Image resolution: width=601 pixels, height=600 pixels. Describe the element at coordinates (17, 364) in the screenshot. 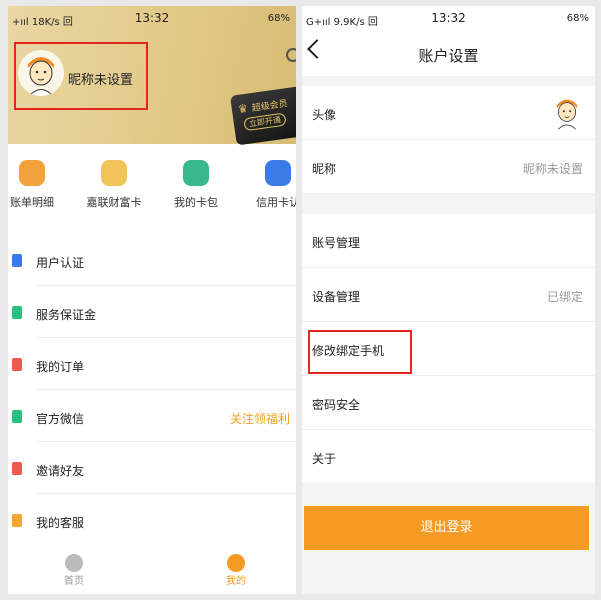

I see `list-icon` at that location.